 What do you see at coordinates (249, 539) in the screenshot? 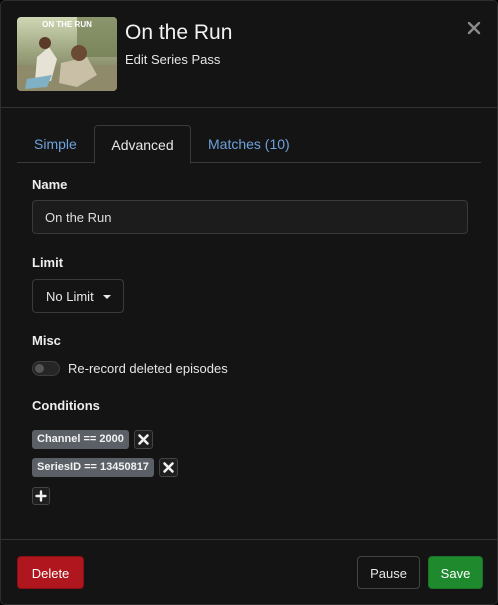
I see `footer-divider` at bounding box center [249, 539].